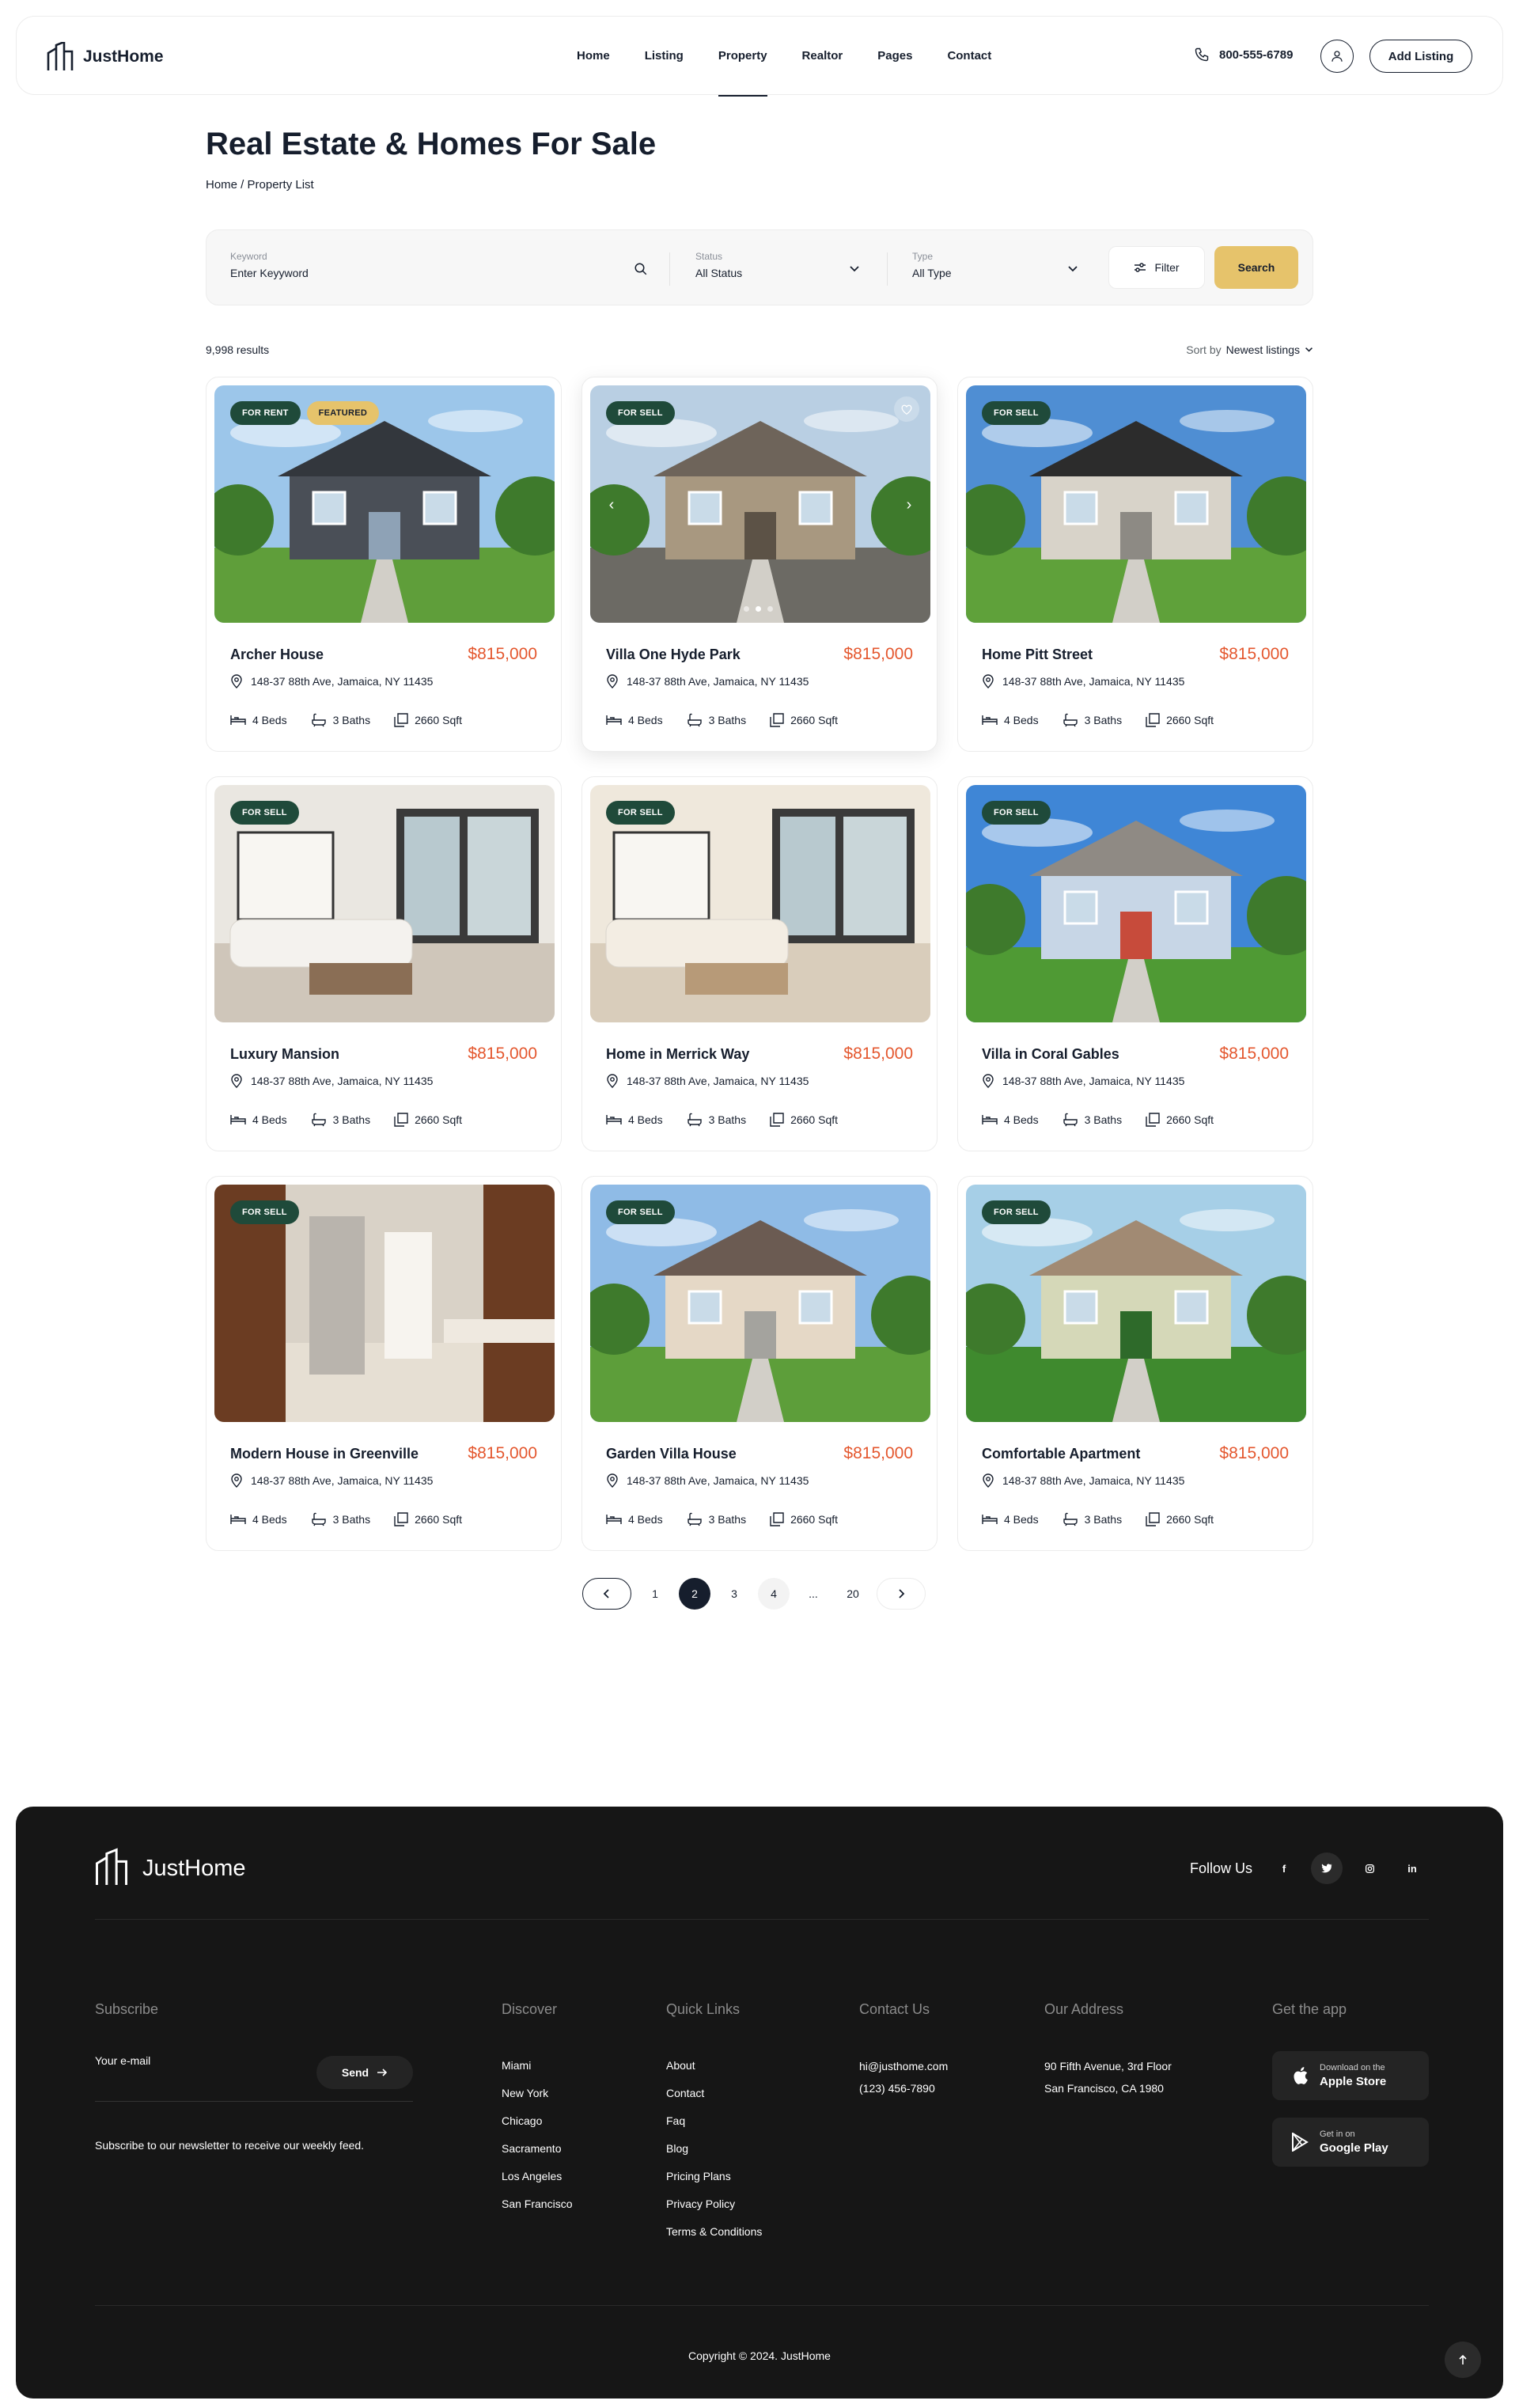  What do you see at coordinates (1249, 349) in the screenshot?
I see `sort-dropdown: Sort by Newest listings` at bounding box center [1249, 349].